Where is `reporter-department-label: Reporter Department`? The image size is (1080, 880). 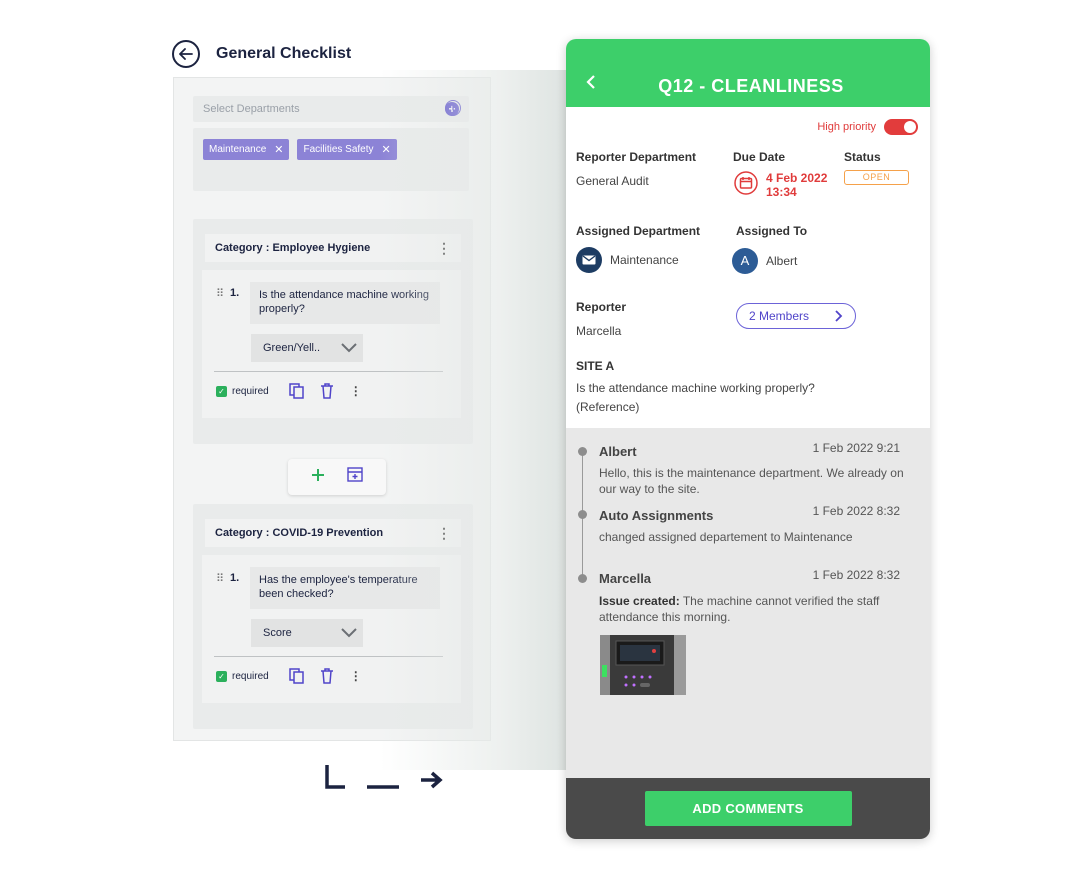
reporter-department-label: Reporter Department is located at coordinates (636, 157).